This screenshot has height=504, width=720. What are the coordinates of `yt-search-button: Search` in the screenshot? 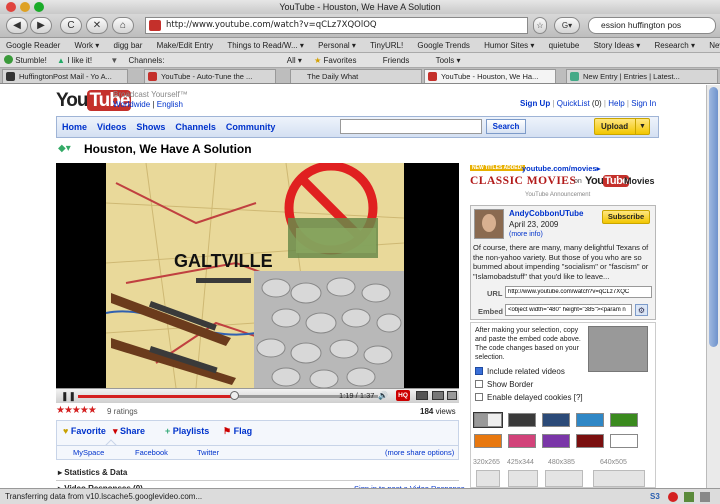 It's located at (506, 126).